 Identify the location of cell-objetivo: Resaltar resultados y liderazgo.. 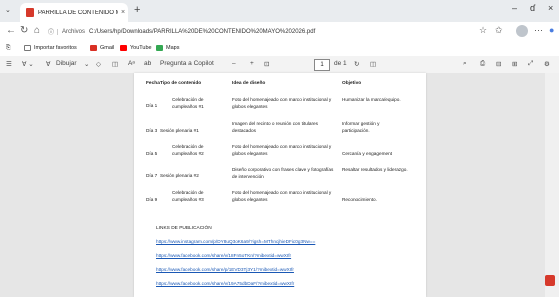
(375, 169).